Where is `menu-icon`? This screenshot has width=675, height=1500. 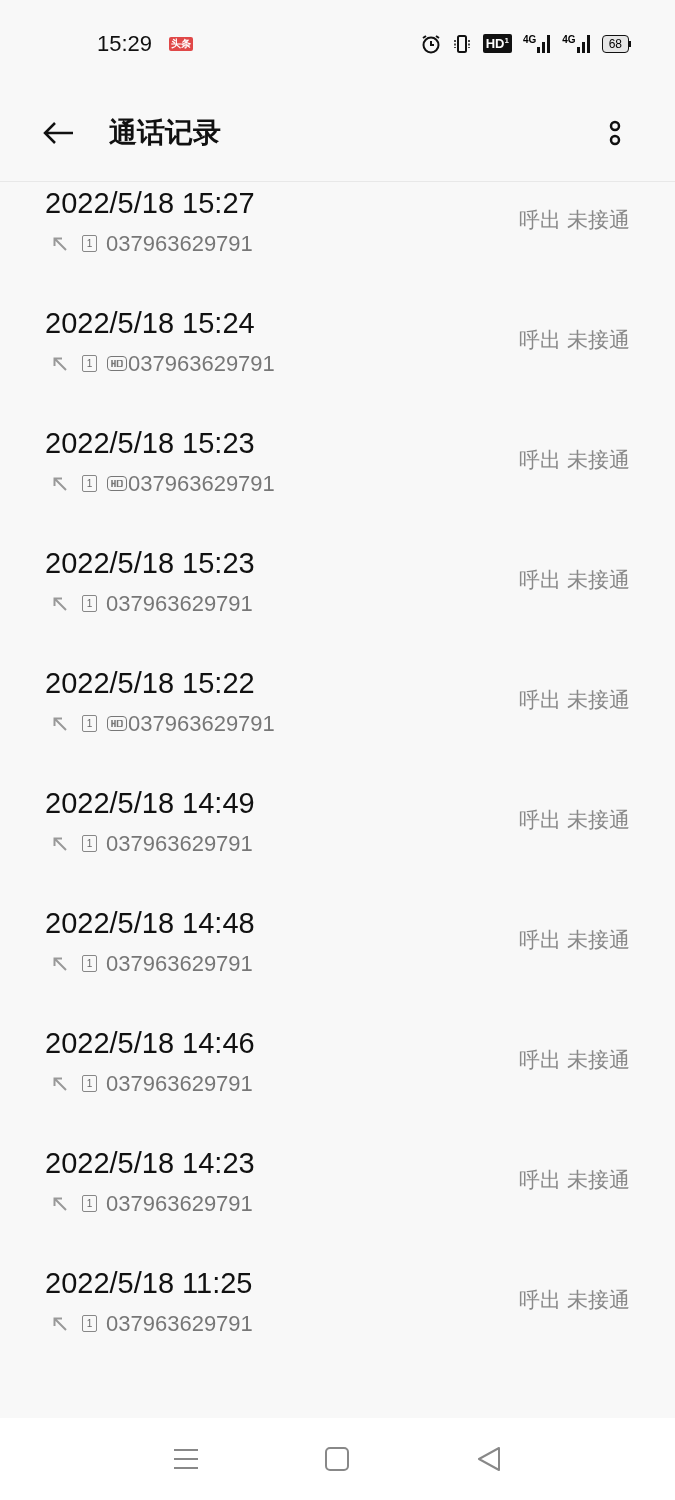
menu-icon is located at coordinates (185, 1459).